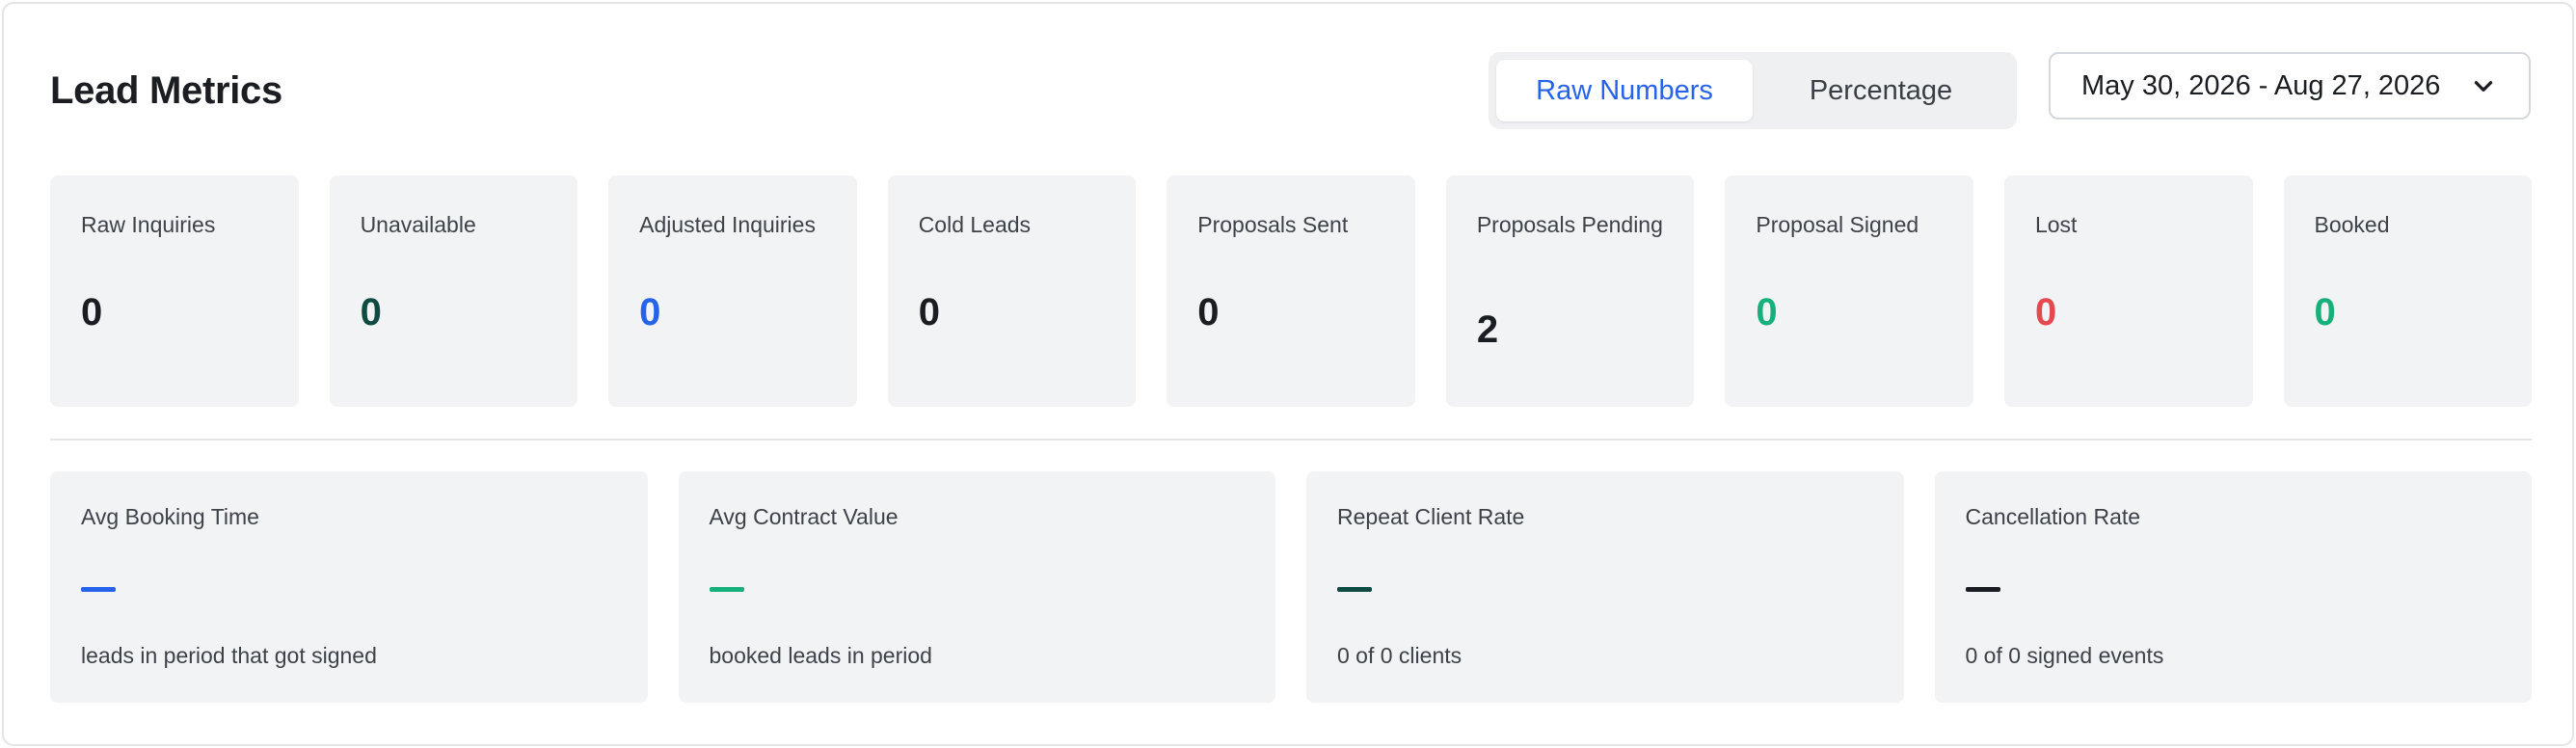 This screenshot has width=2576, height=748. I want to click on percentage-tab: Percentage, so click(1881, 90).